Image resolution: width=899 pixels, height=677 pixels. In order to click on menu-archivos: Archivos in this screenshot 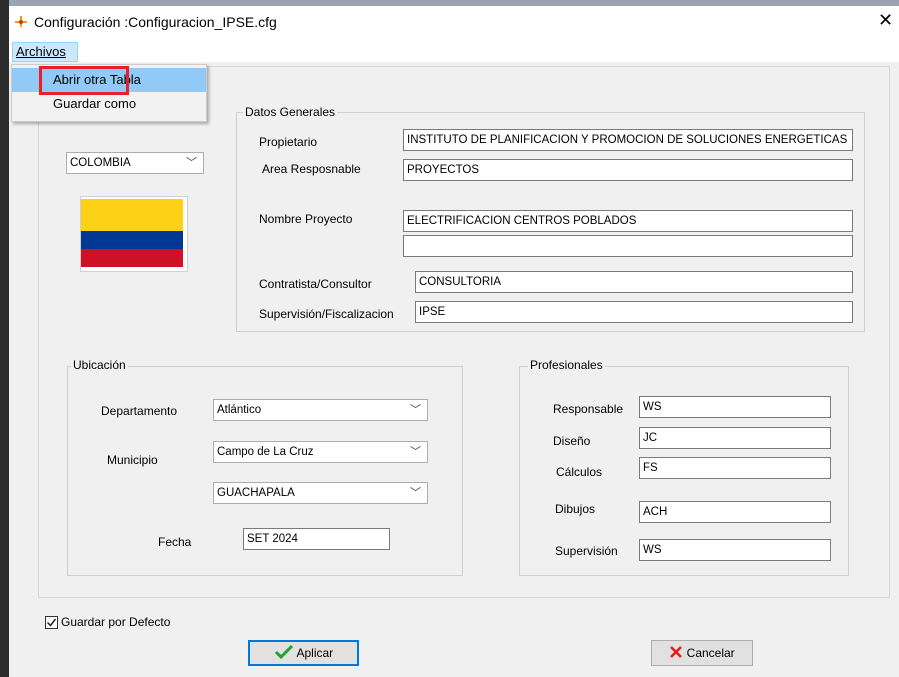, I will do `click(45, 52)`.